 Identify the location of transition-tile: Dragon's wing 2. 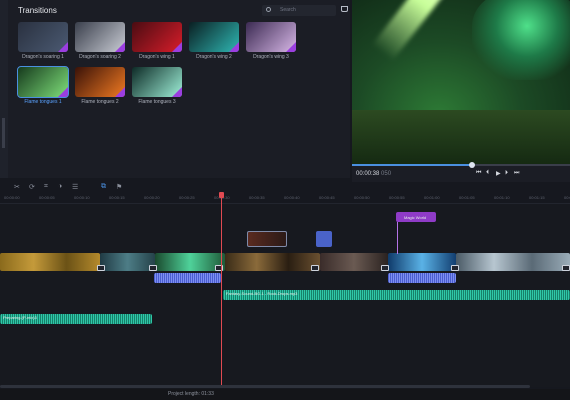
(214, 44).